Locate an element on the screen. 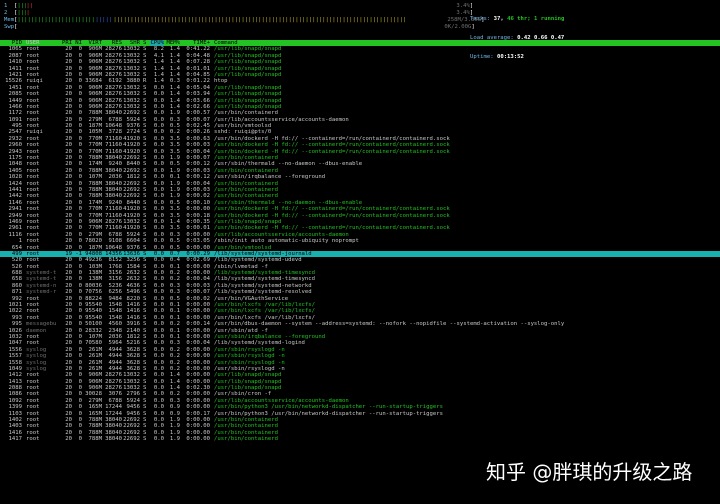  cell-time: 0:00.00 is located at coordinates (198, 439).